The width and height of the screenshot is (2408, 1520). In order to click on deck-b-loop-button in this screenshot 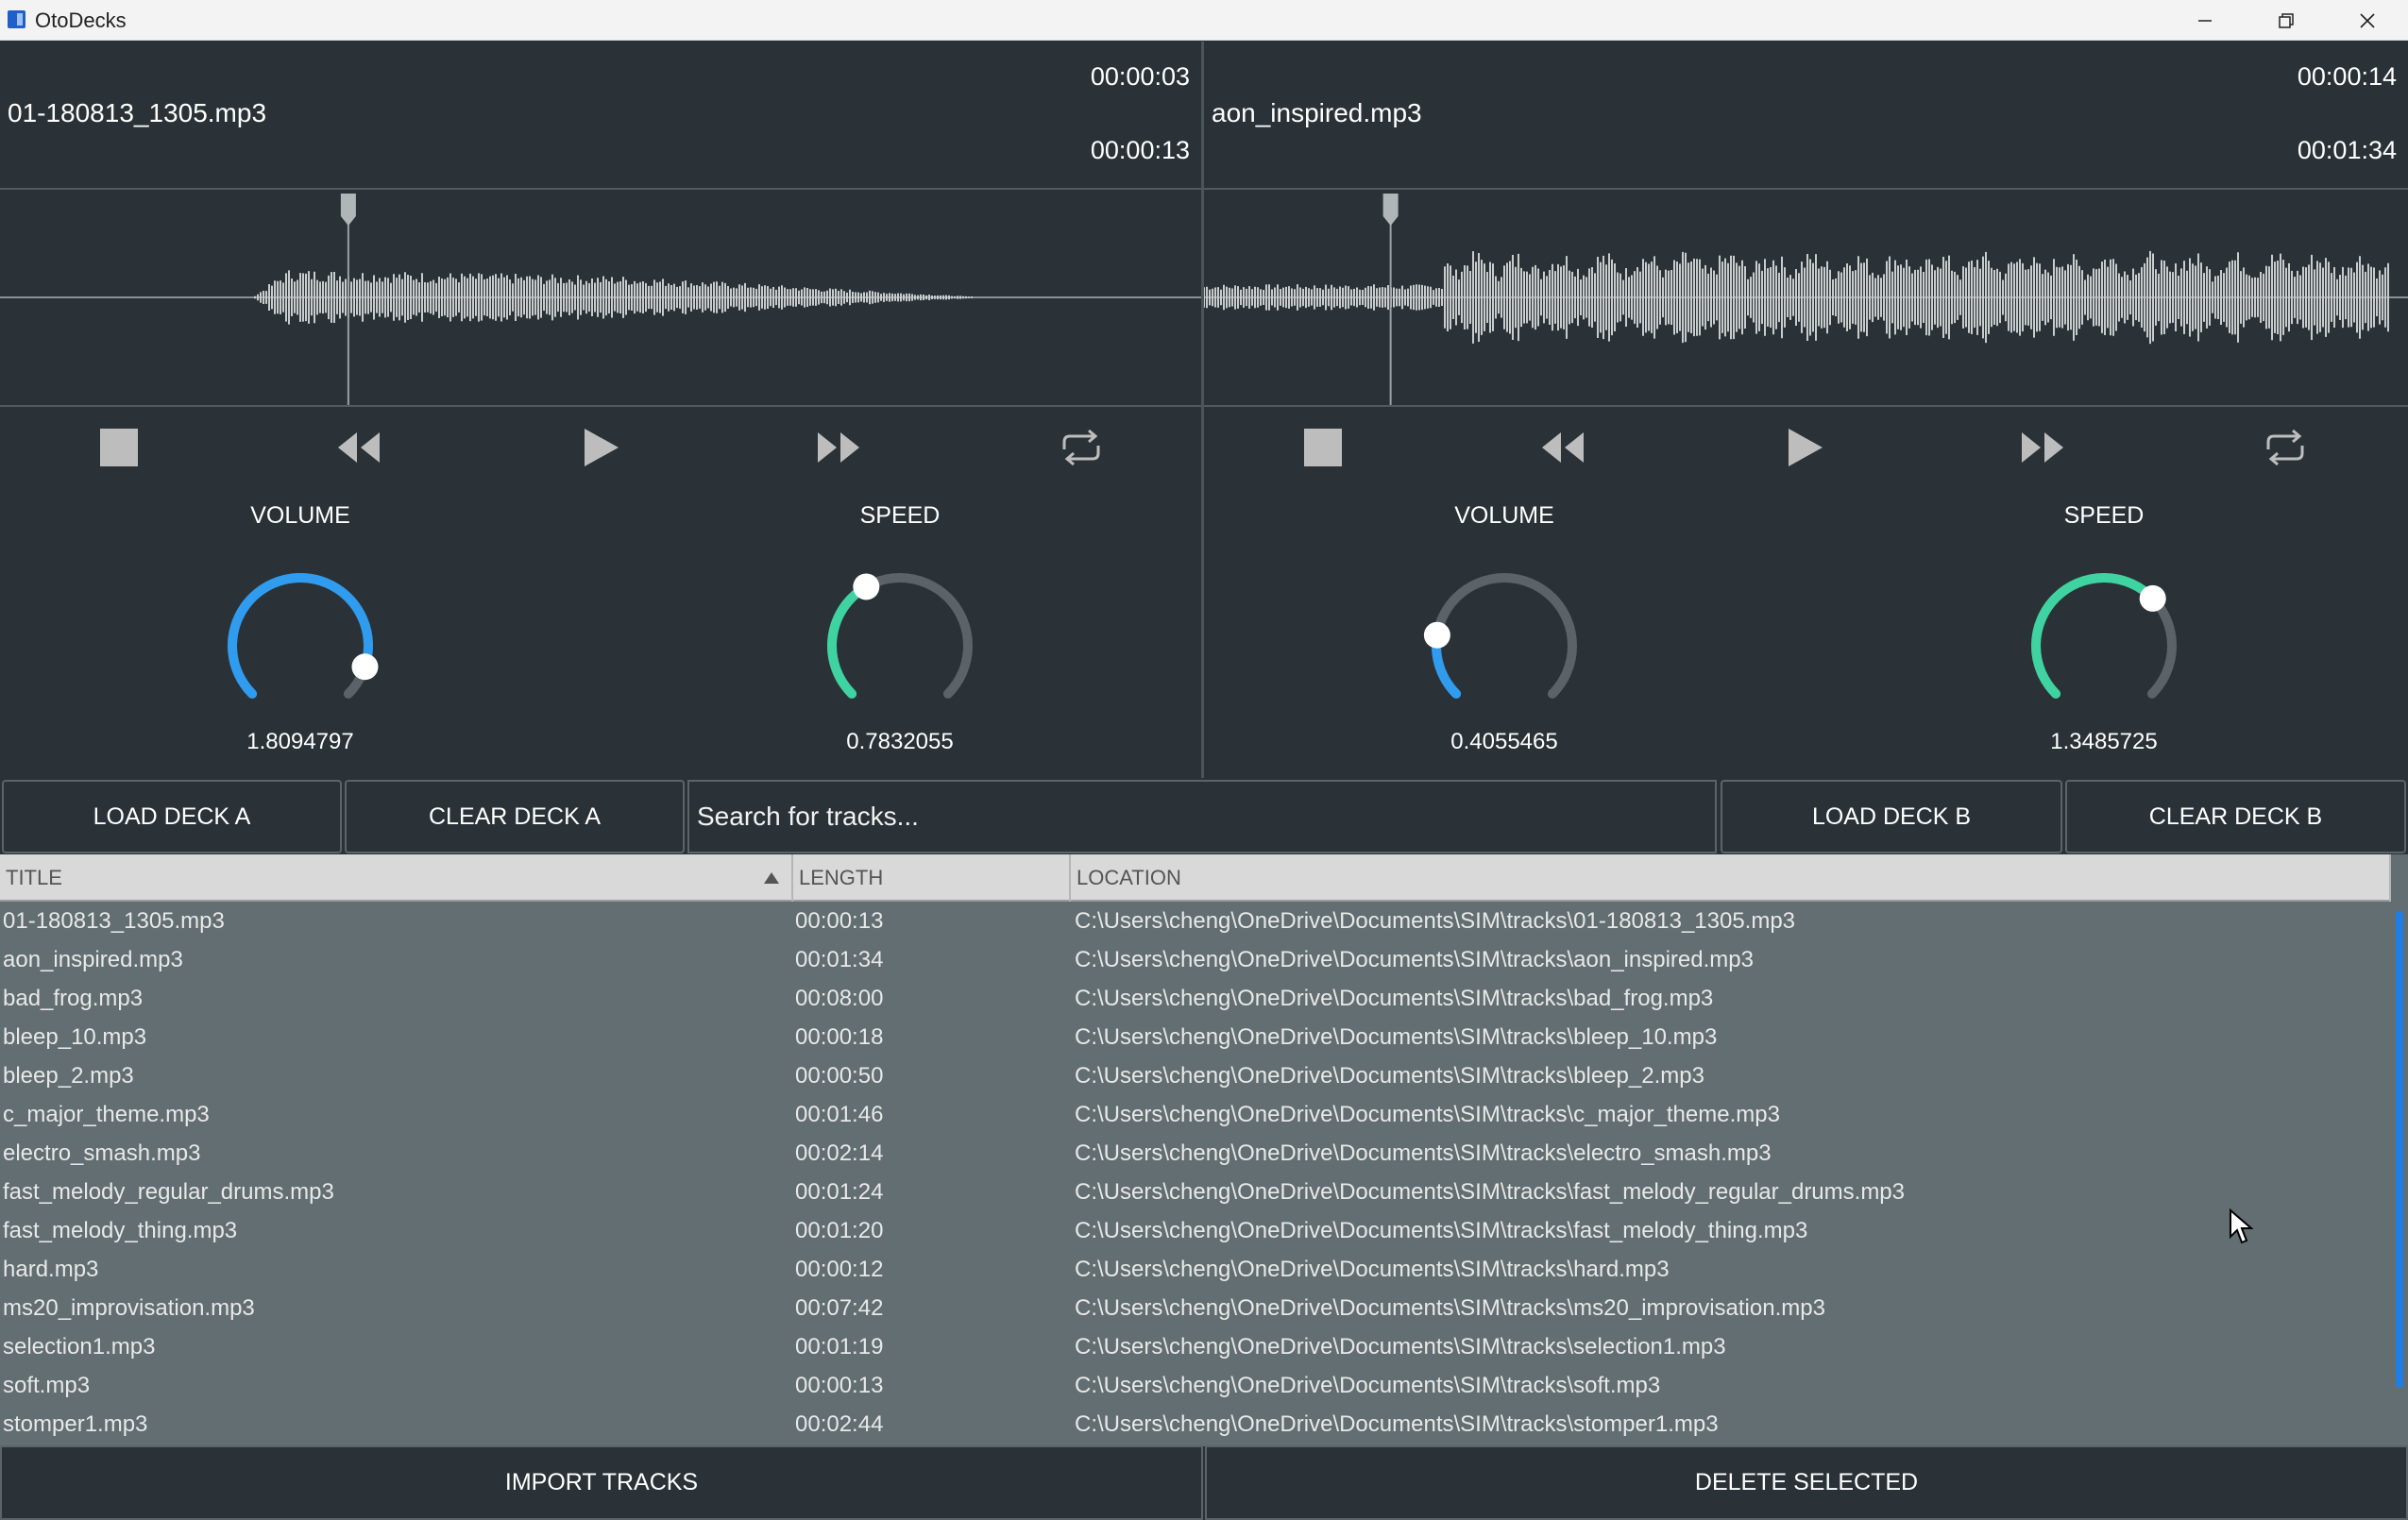, I will do `click(2285, 447)`.